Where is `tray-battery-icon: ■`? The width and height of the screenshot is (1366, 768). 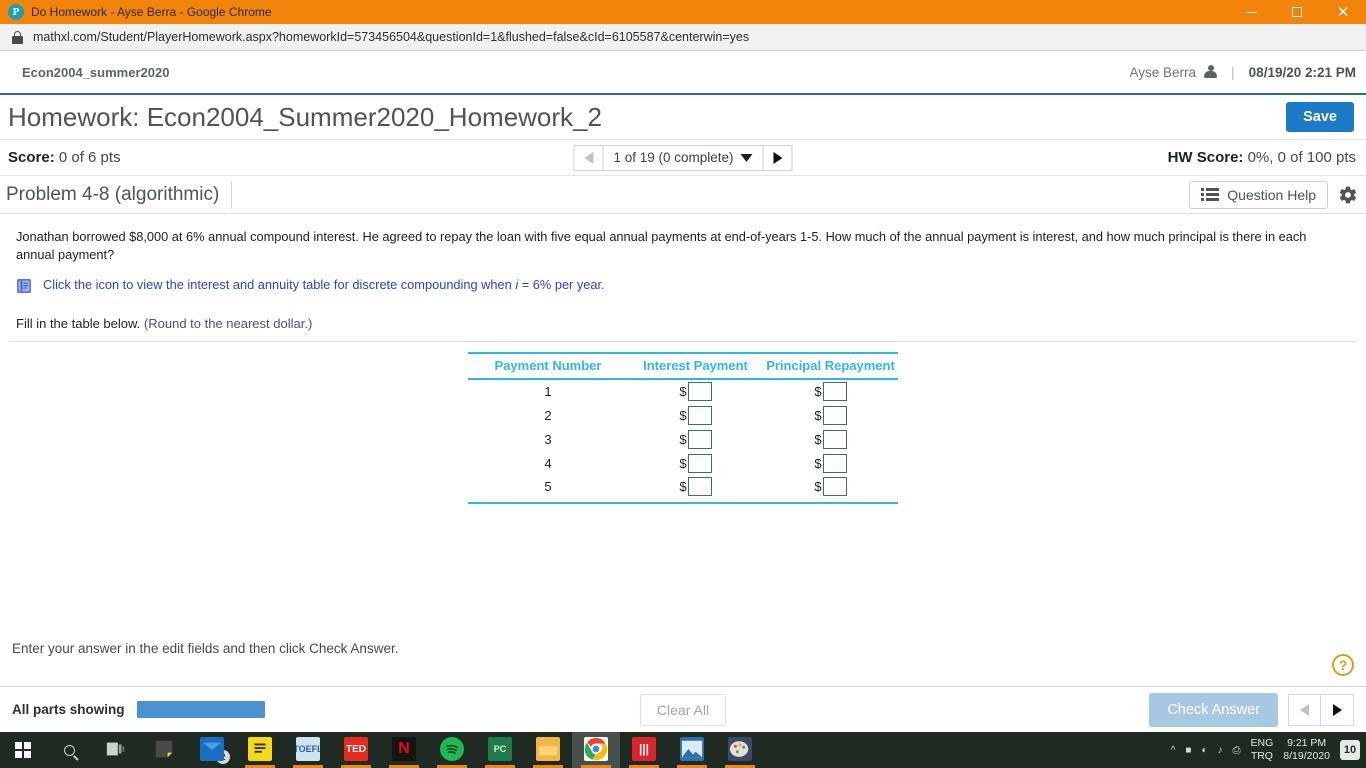
tray-battery-icon: ■ is located at coordinates (1188, 750).